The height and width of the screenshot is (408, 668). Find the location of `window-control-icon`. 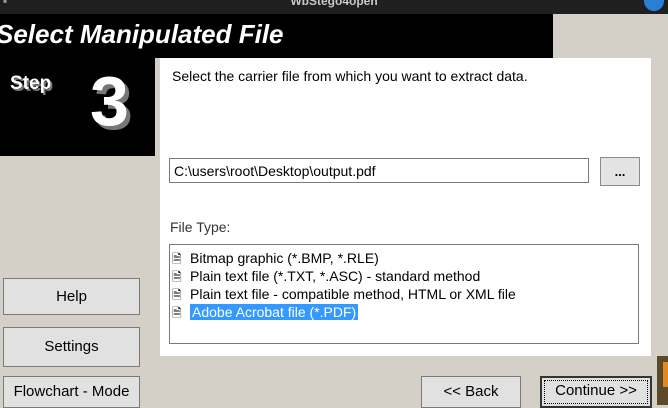

window-control-icon is located at coordinates (654, 5).